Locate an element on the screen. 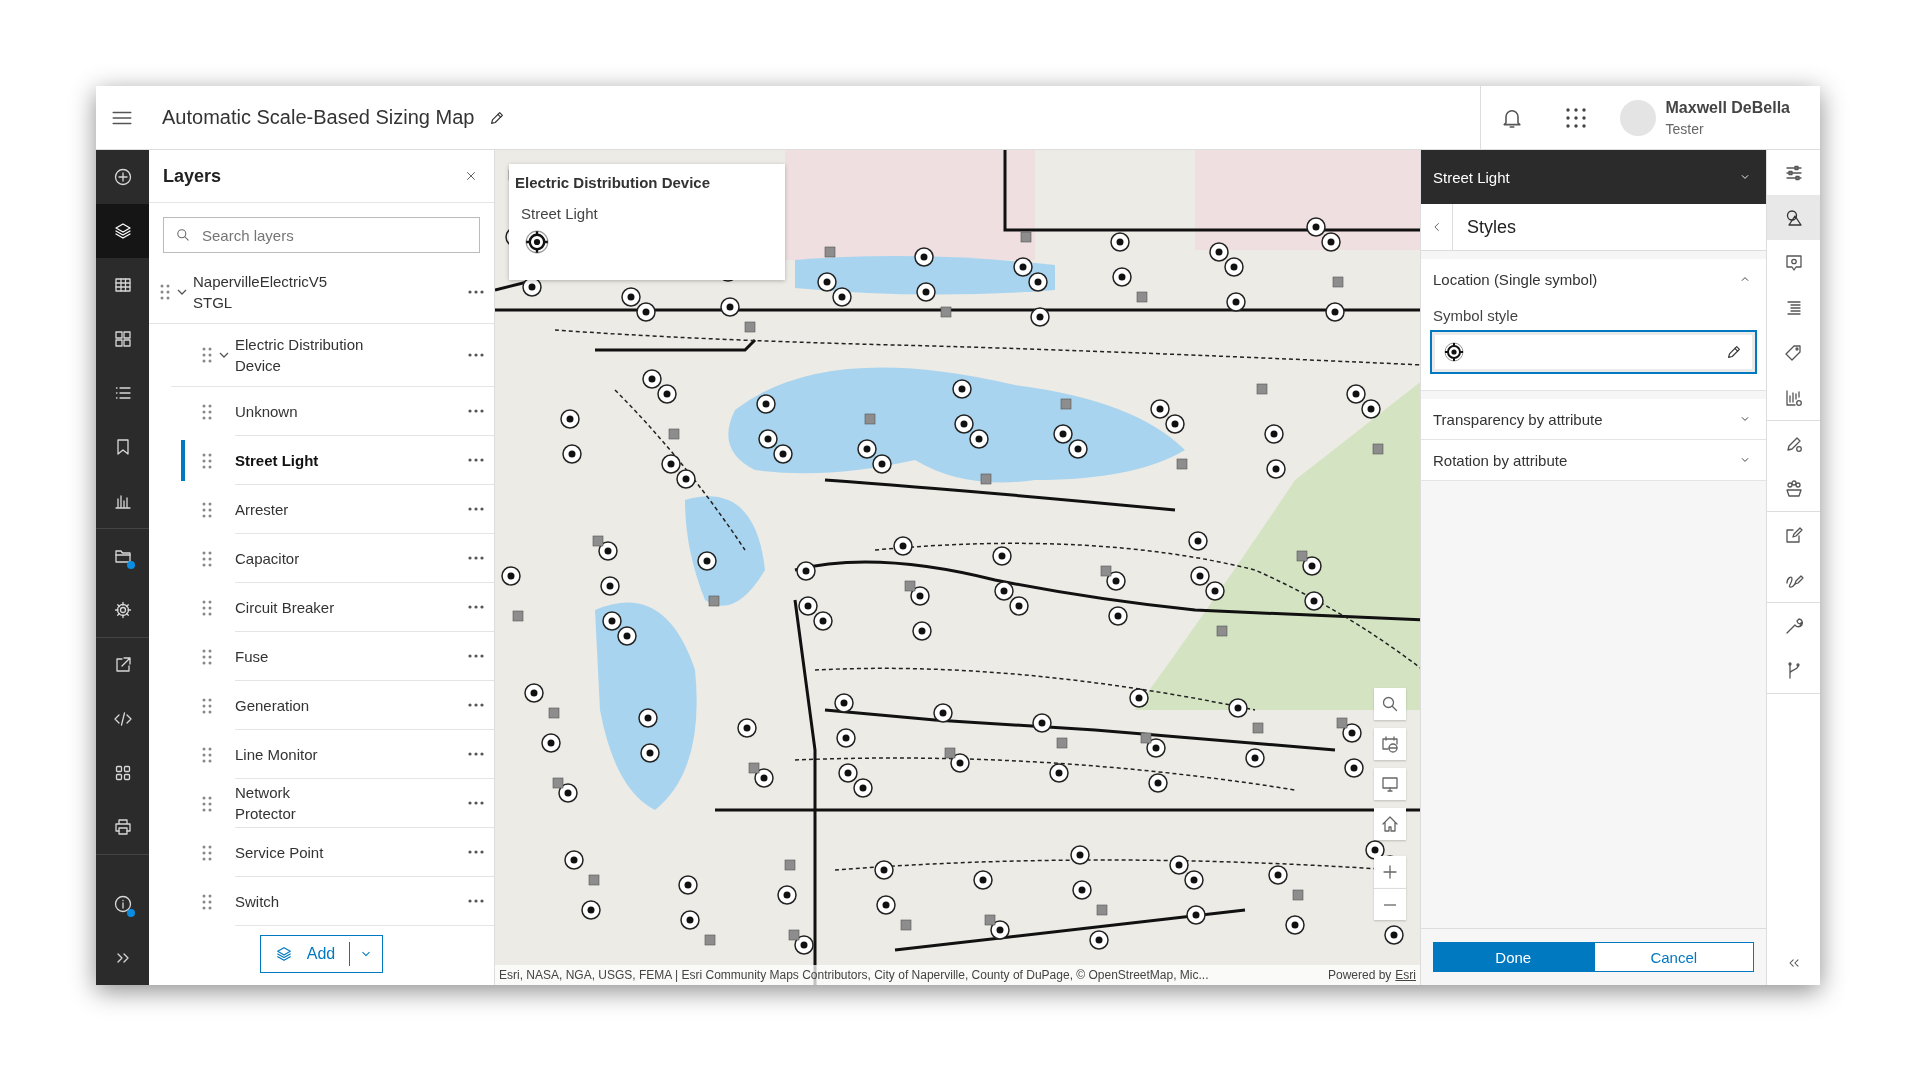 The image size is (1916, 1074). layer-item: Service Point is located at coordinates (279, 852).